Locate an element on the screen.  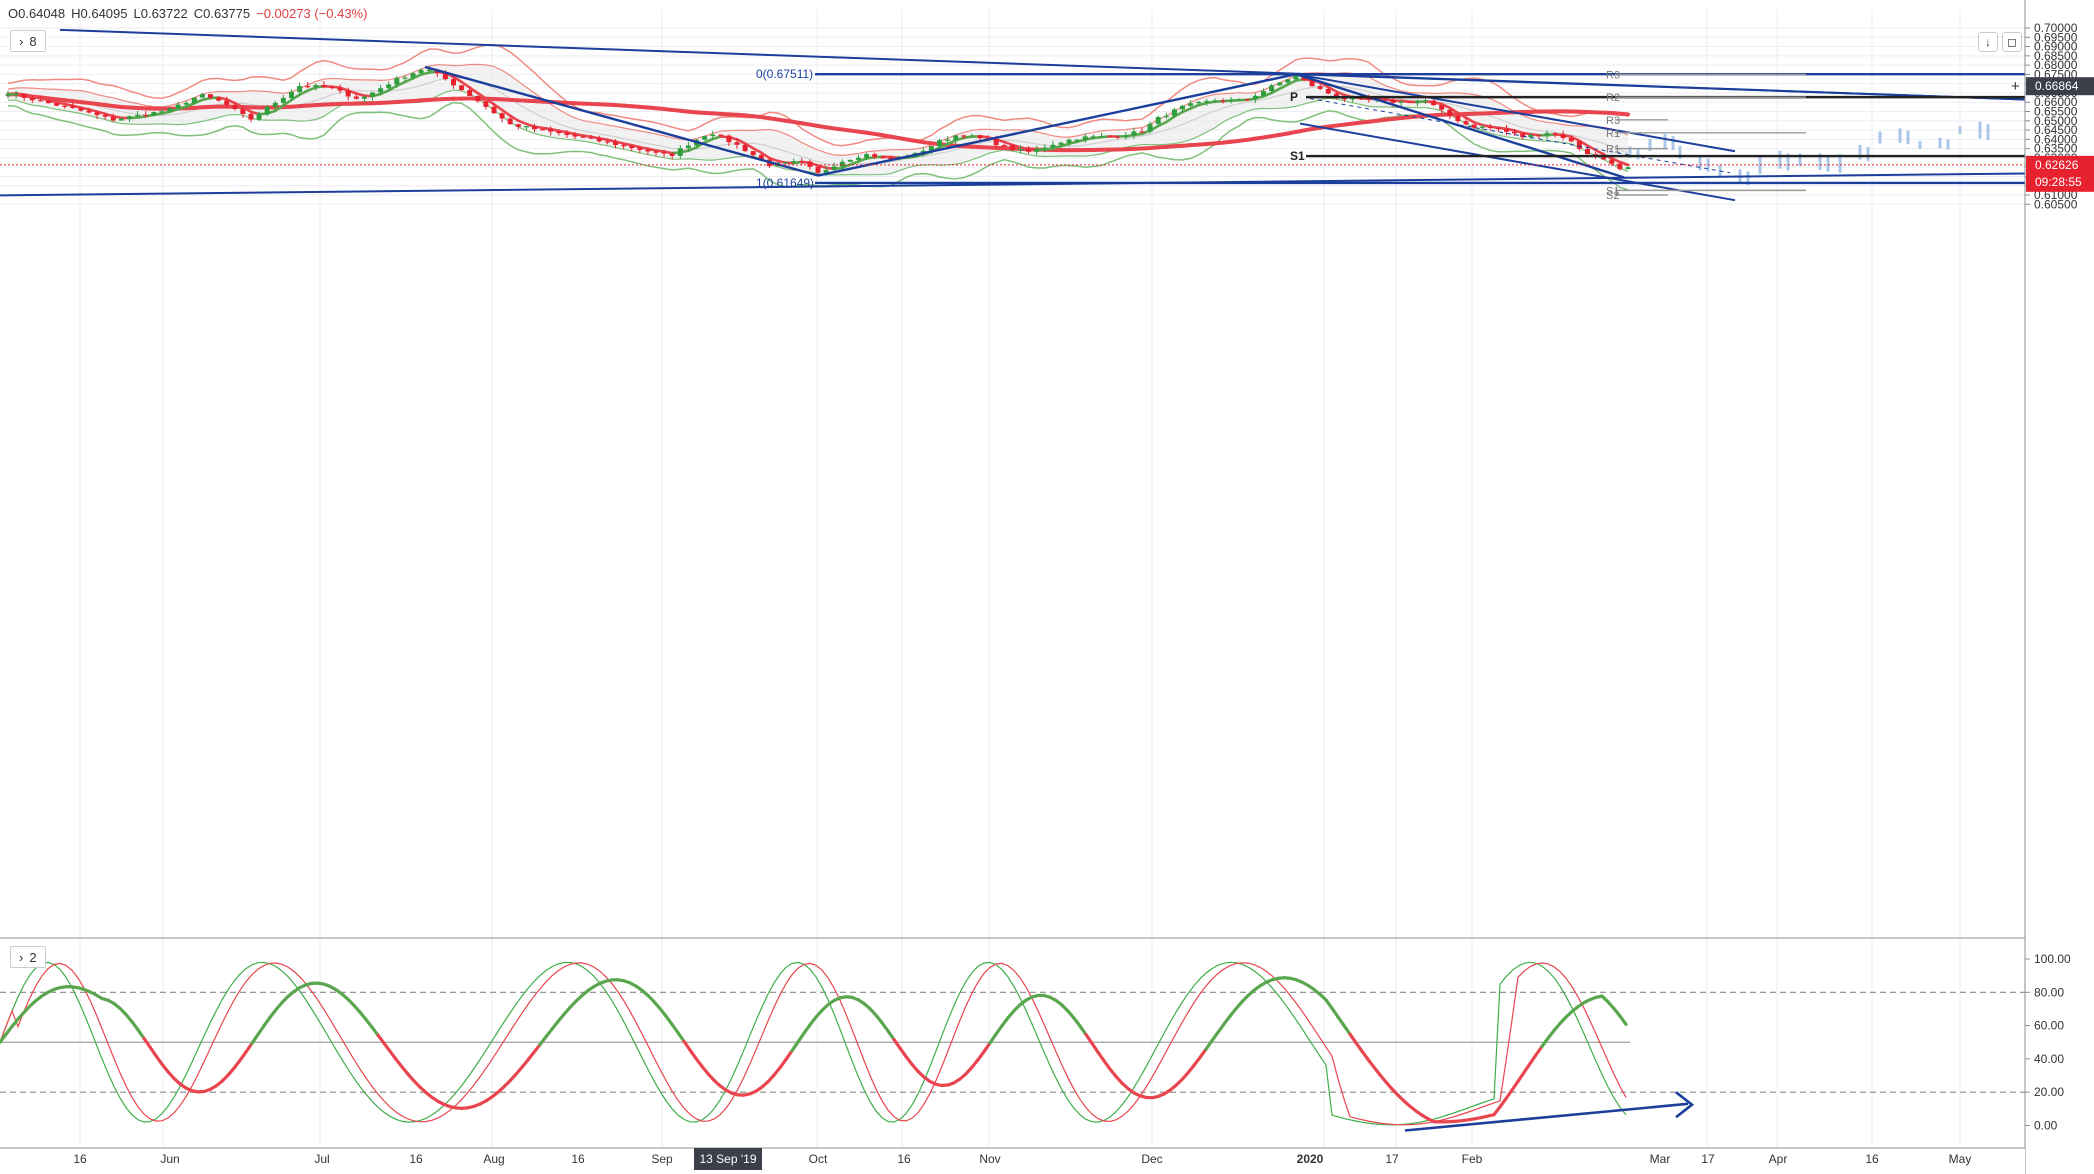
pivot-p-label: P is located at coordinates (1294, 97).